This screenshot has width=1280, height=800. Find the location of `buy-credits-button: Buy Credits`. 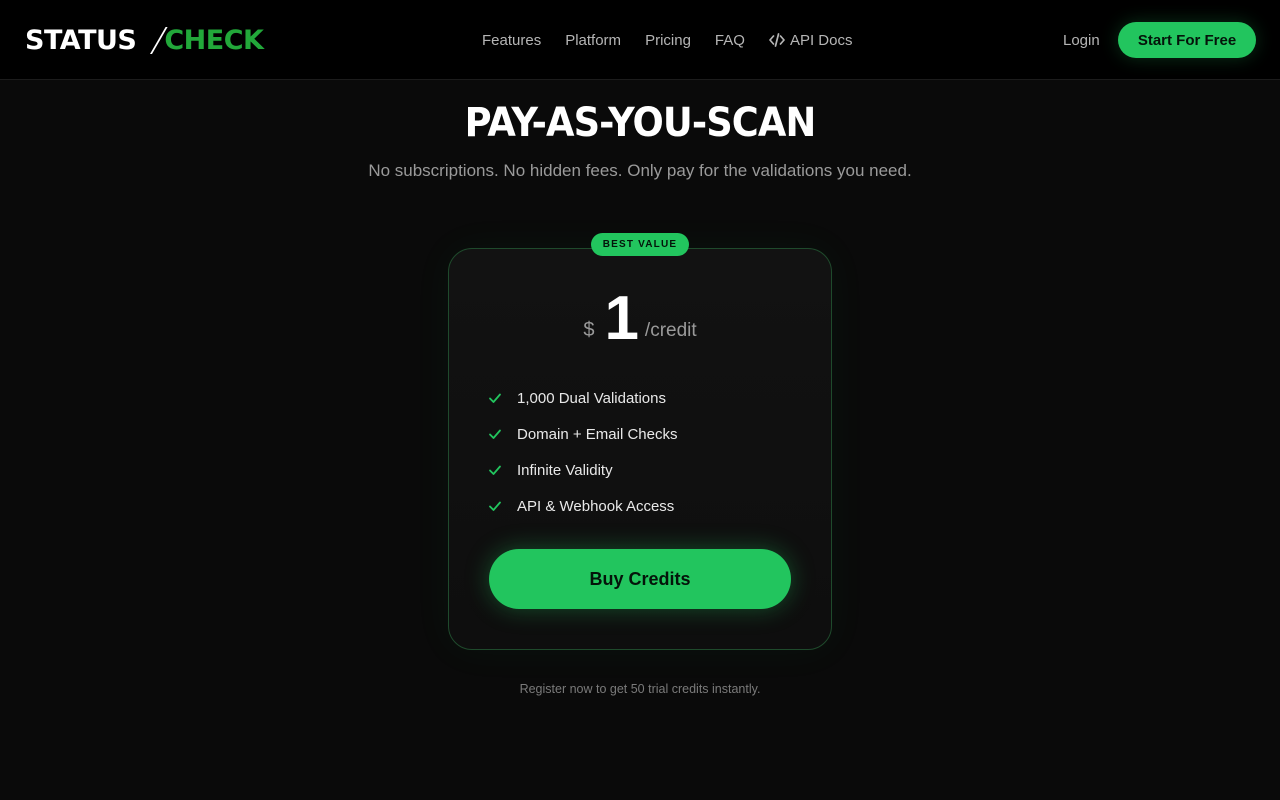

buy-credits-button: Buy Credits is located at coordinates (640, 579).